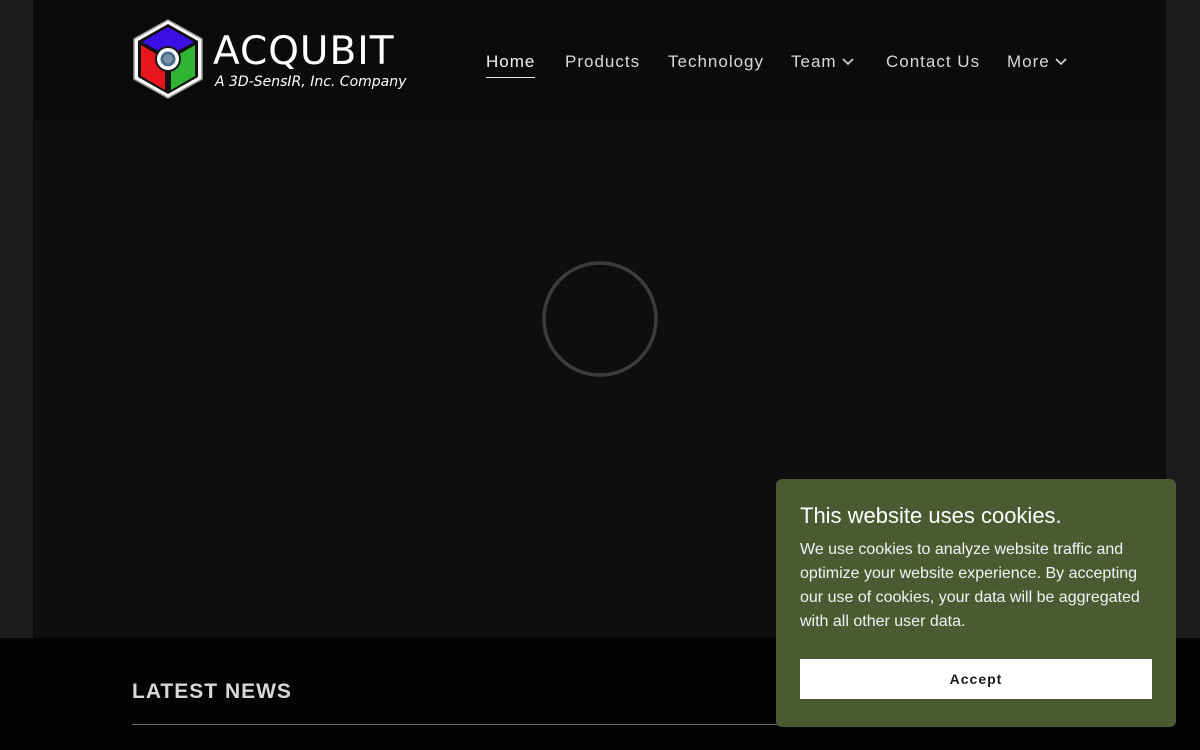 Image resolution: width=1200 pixels, height=750 pixels. What do you see at coordinates (1028, 61) in the screenshot?
I see `nav-item-label: More` at bounding box center [1028, 61].